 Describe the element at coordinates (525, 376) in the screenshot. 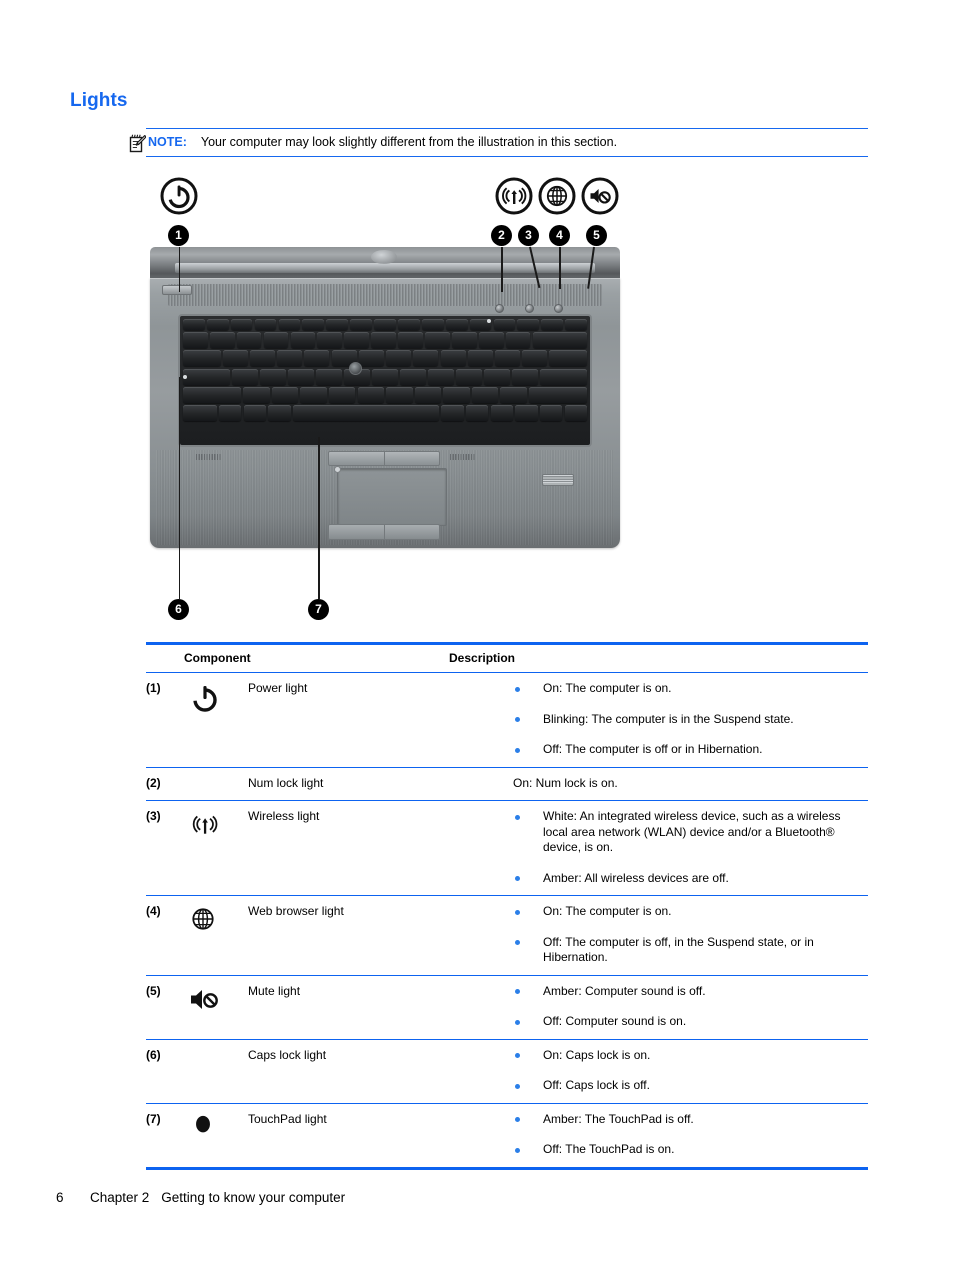

I see `key-quote` at that location.